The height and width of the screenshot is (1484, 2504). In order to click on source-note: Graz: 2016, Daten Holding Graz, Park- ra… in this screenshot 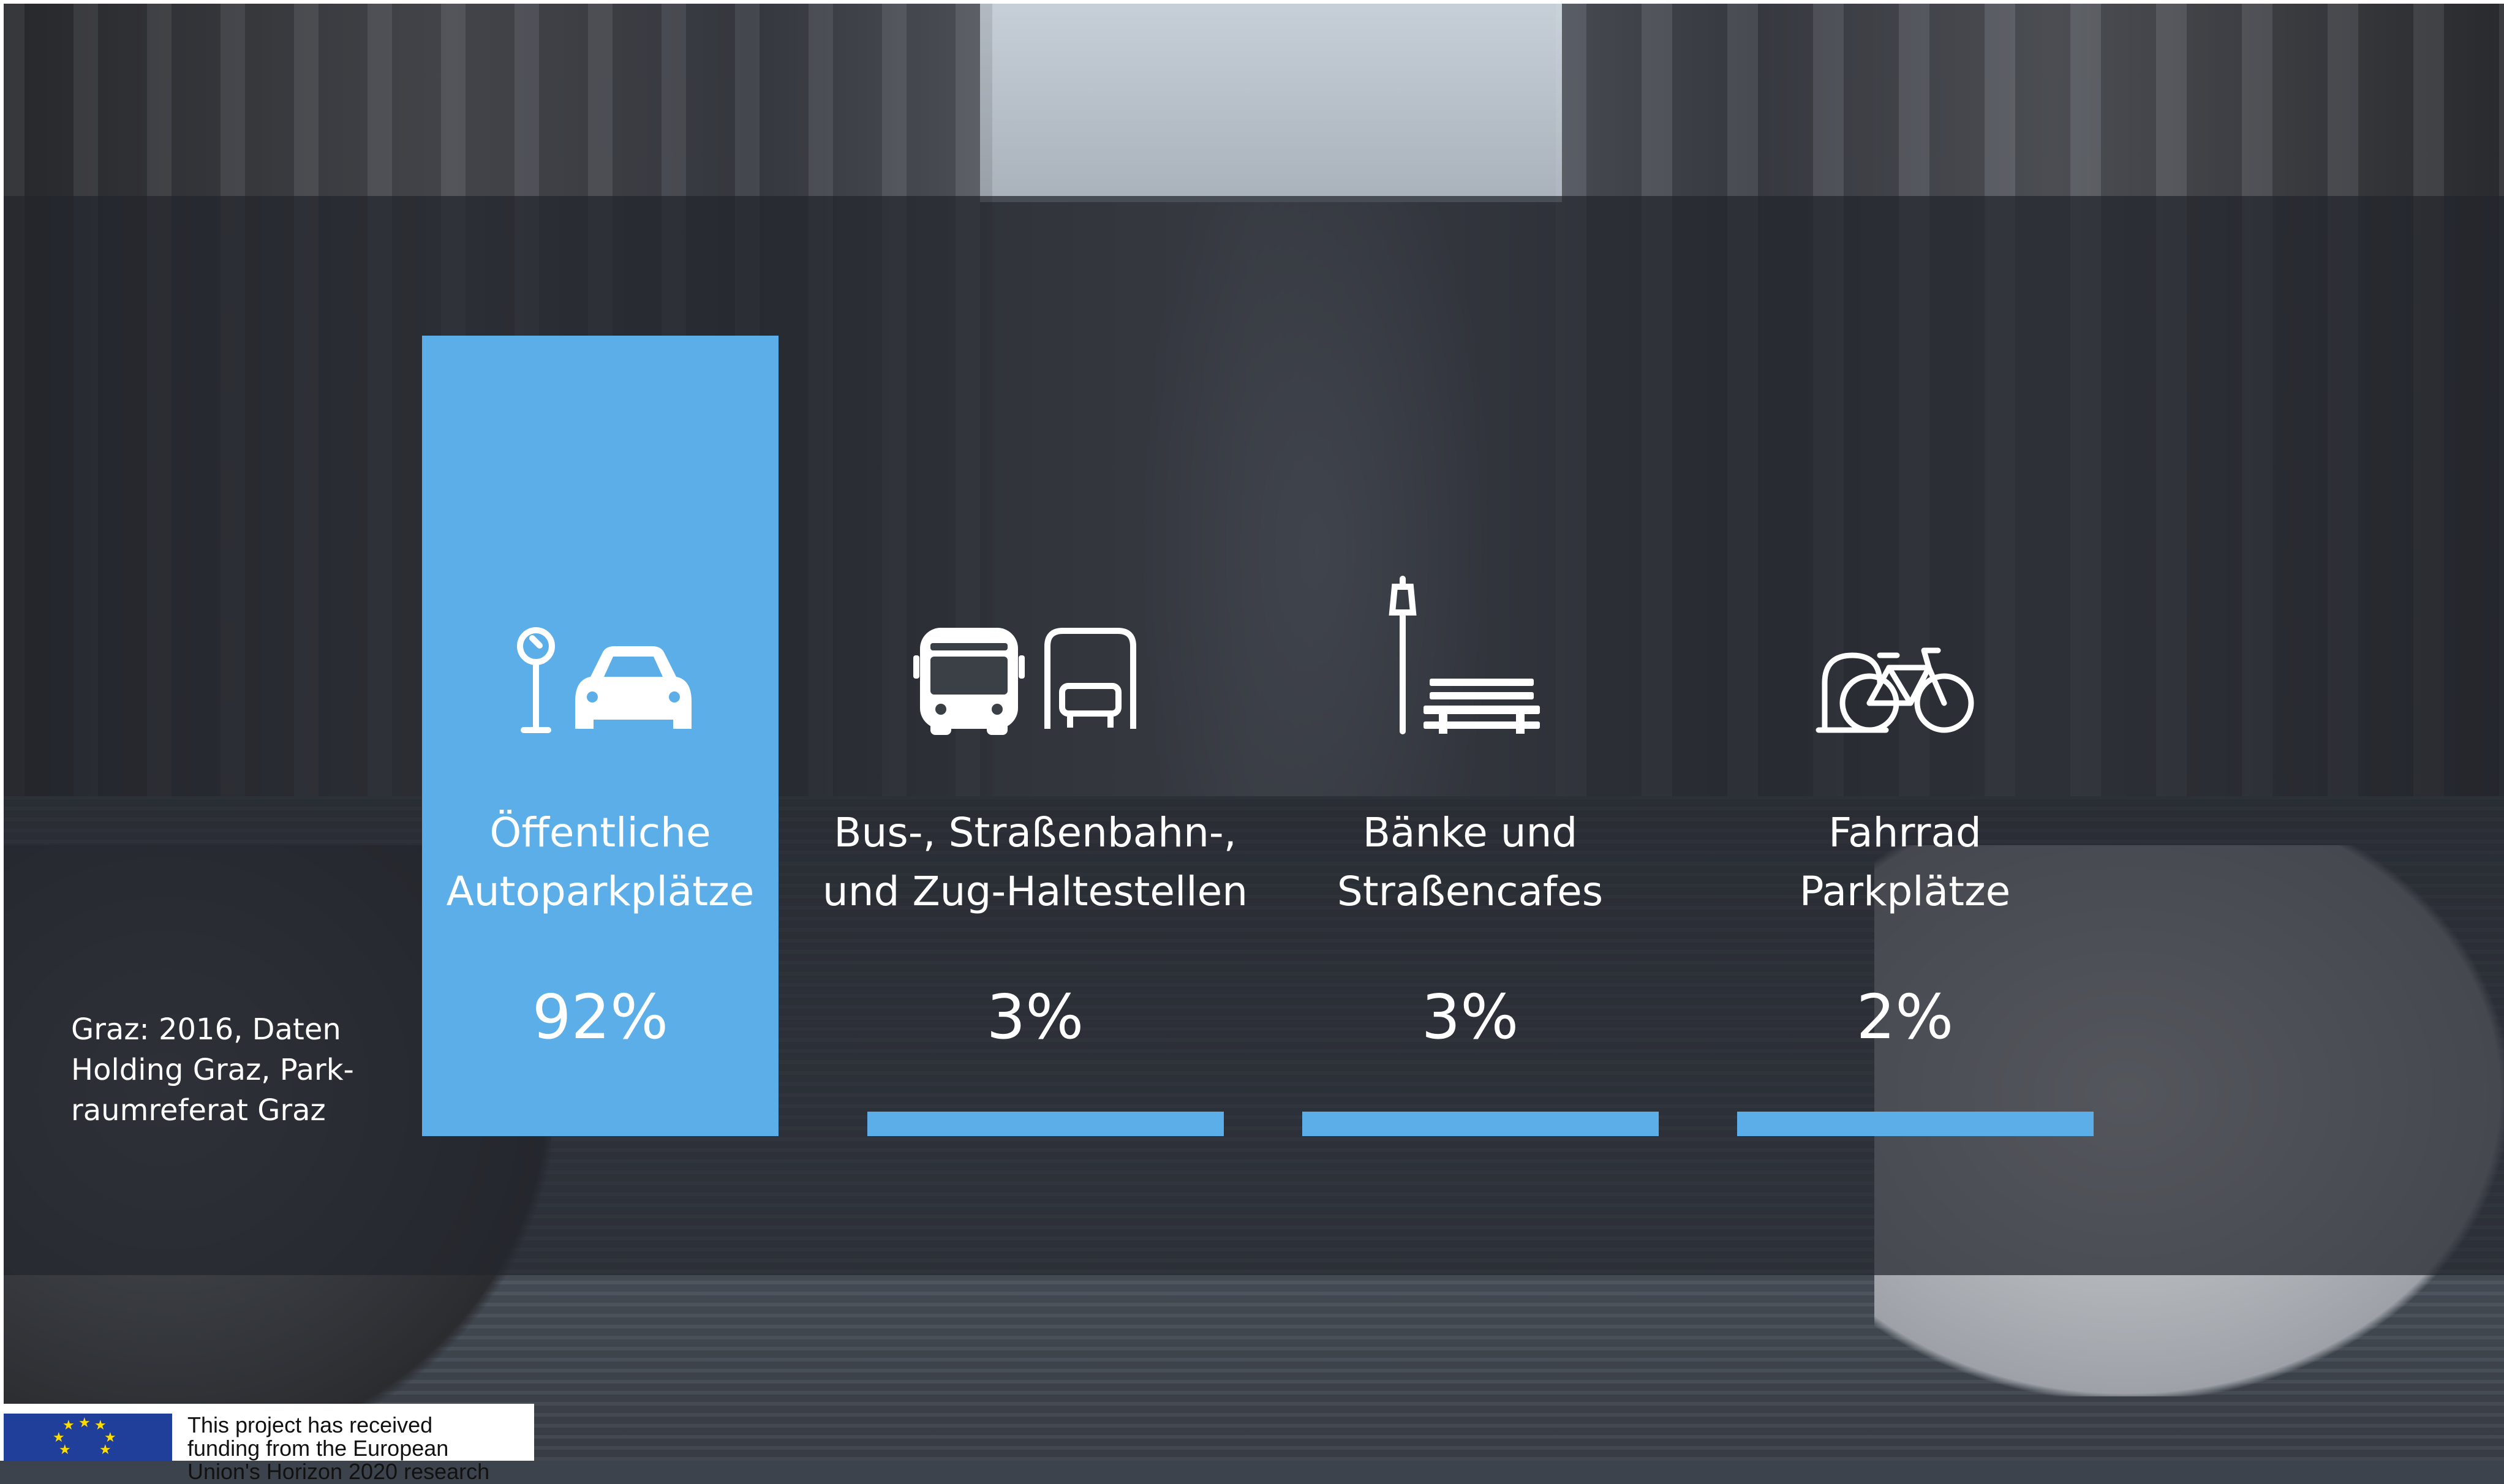, I will do `click(212, 1070)`.